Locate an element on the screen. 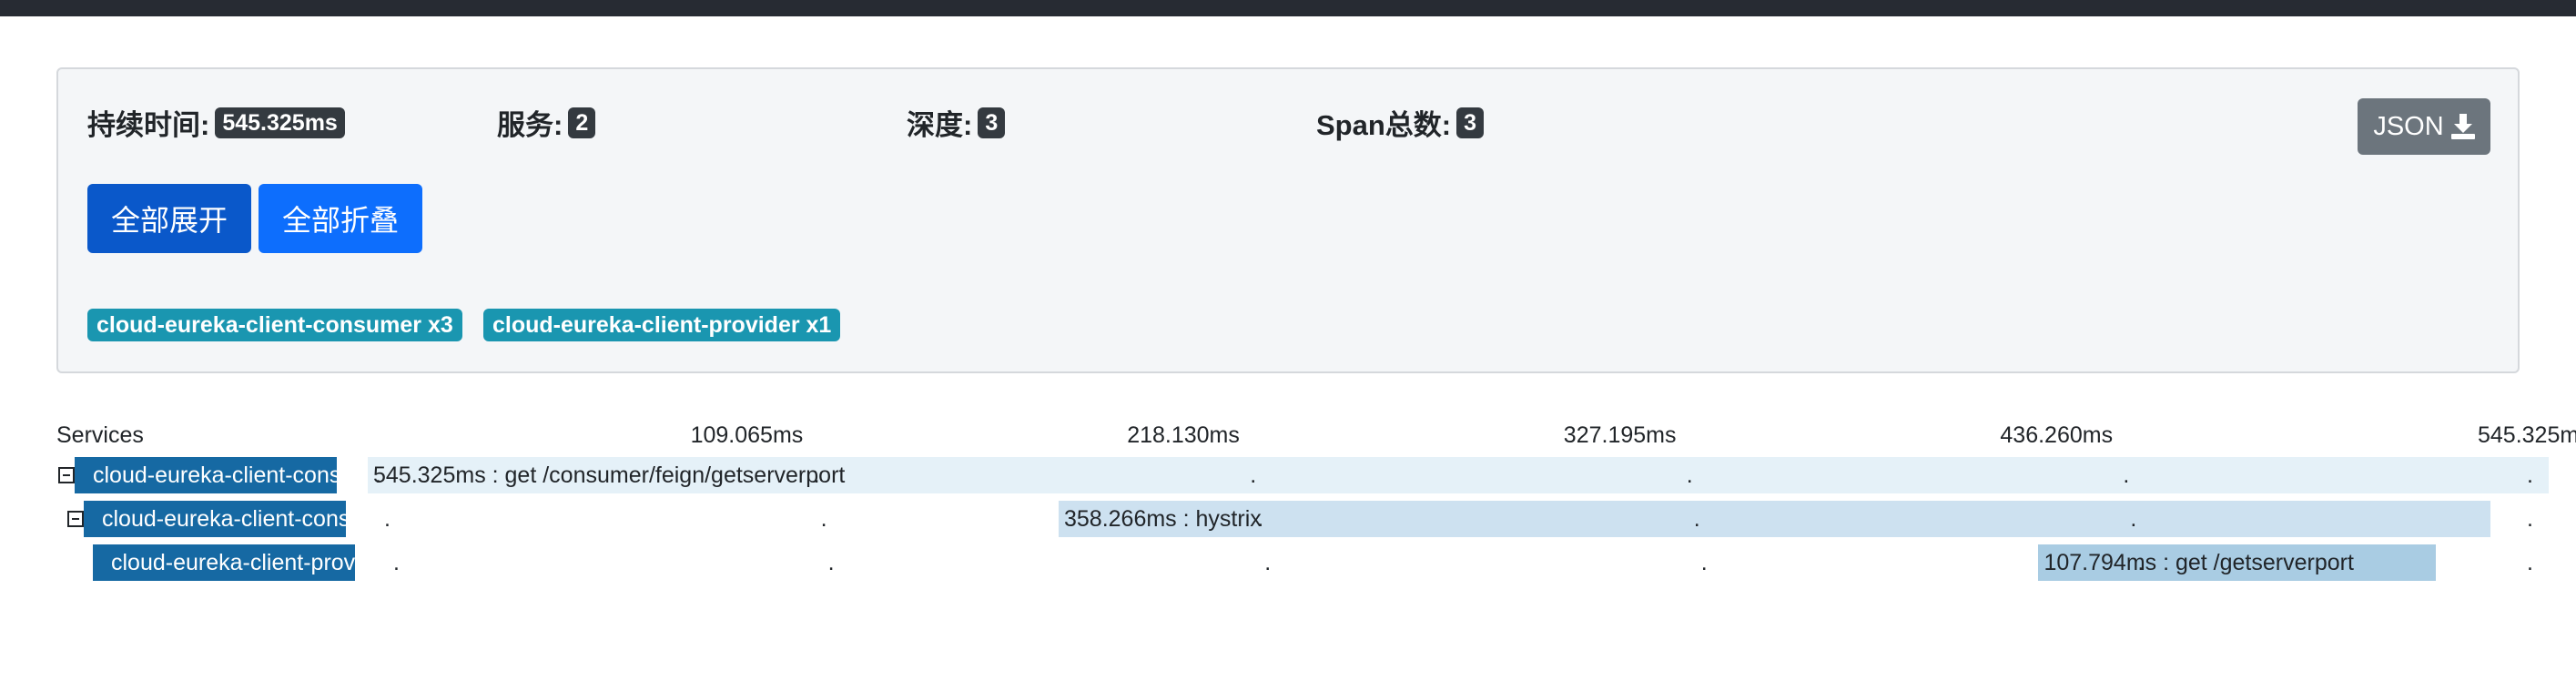 This screenshot has height=681, width=2576. span-duration-bar: 107.794ms : get /getserverport is located at coordinates (2237, 562).